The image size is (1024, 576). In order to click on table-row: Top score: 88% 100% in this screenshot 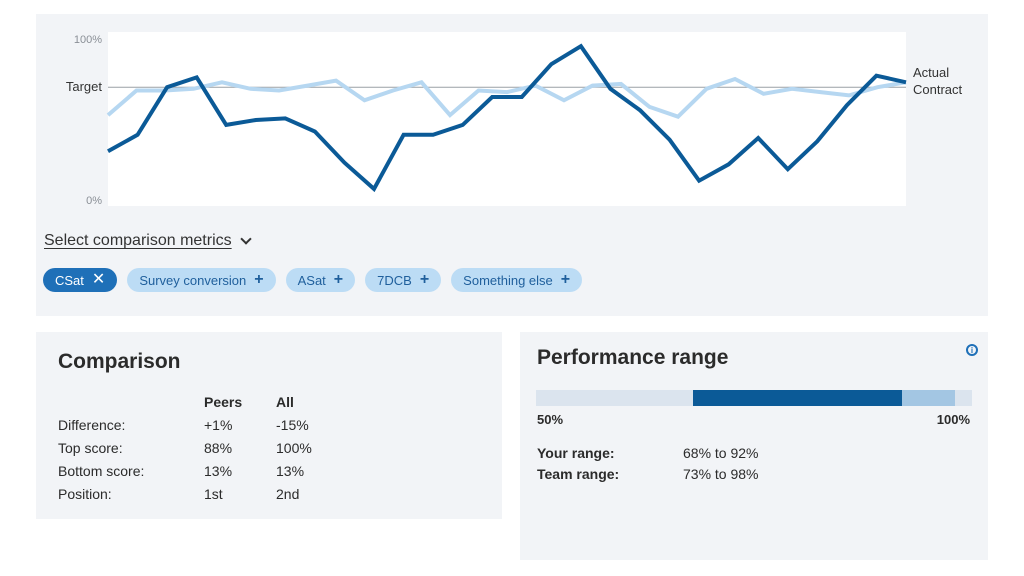, I will do `click(197, 447)`.